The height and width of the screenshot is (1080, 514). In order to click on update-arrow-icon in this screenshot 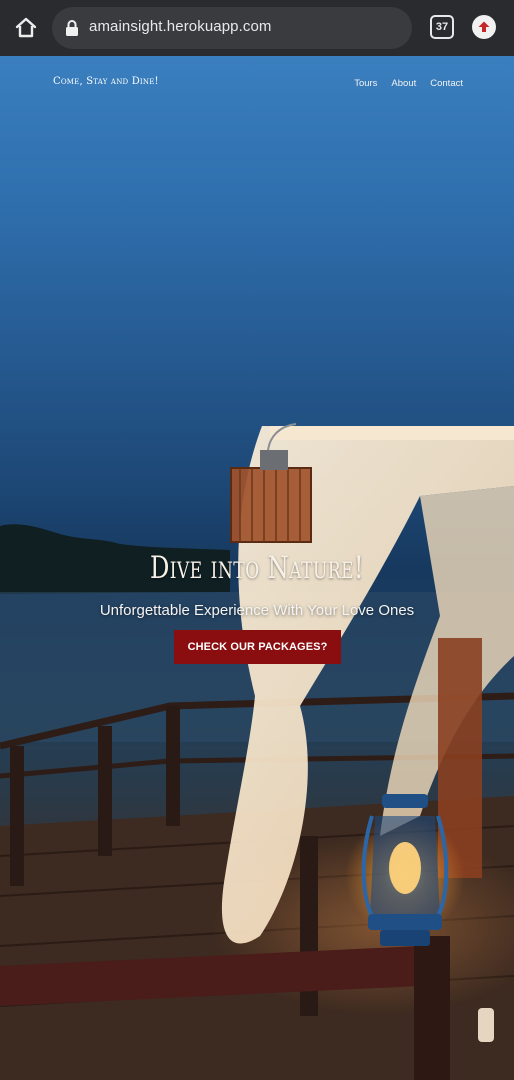, I will do `click(484, 26)`.